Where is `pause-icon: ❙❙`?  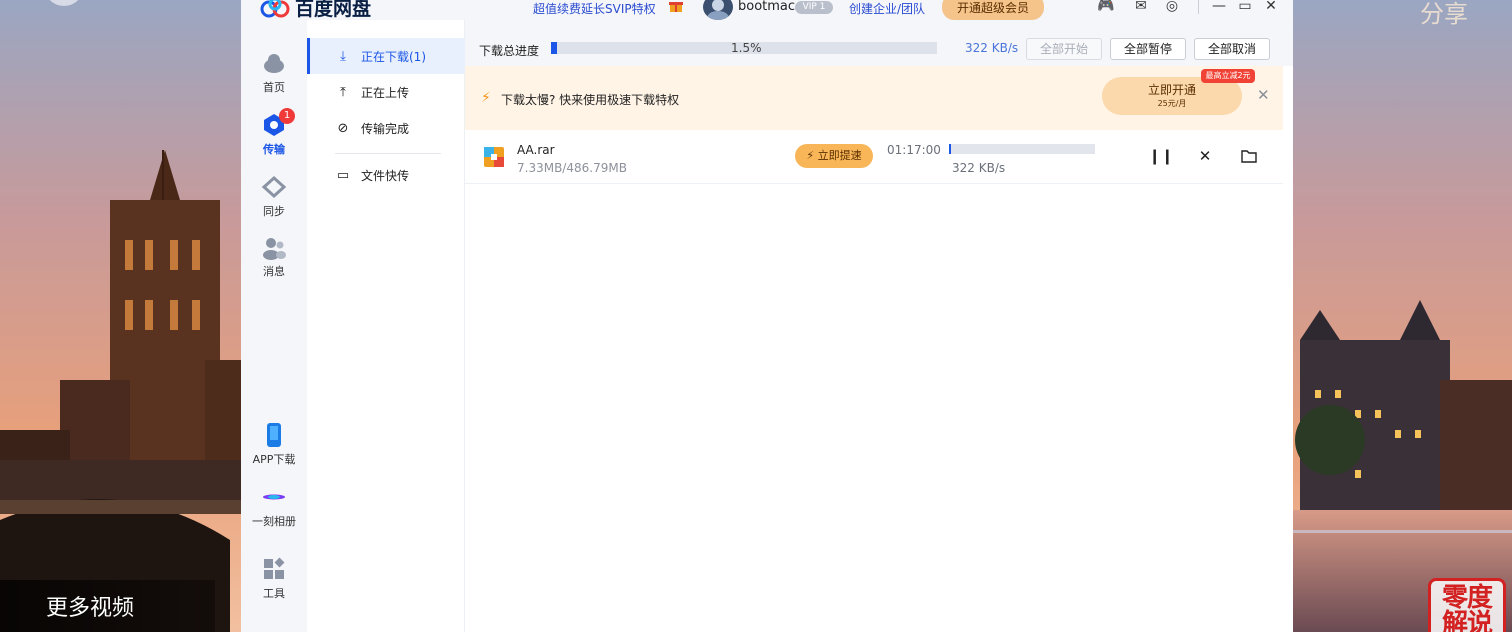
pause-icon: ❙❙ is located at coordinates (1161, 156).